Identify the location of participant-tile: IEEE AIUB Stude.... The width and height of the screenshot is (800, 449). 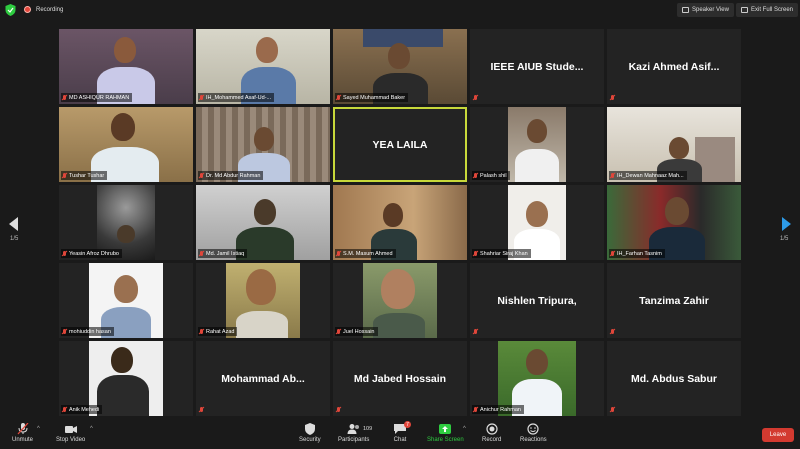
(537, 66).